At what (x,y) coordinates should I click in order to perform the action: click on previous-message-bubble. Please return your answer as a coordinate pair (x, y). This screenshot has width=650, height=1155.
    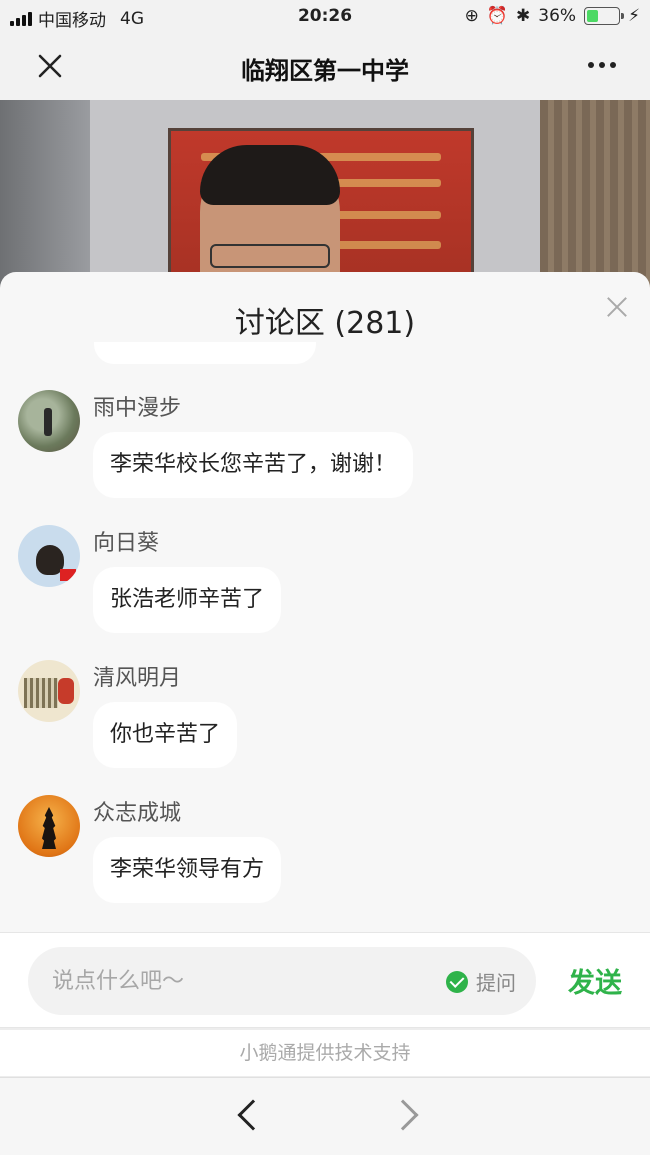
    Looking at the image, I should click on (205, 353).